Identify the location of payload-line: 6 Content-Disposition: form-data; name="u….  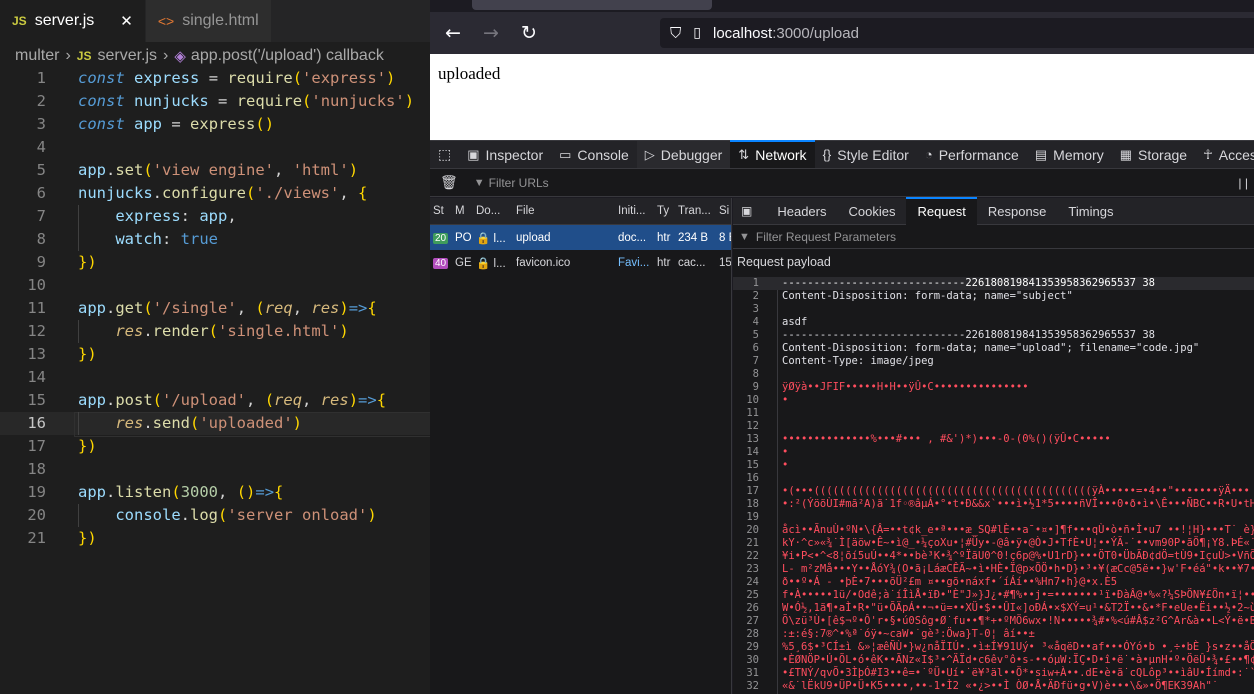
(993, 348).